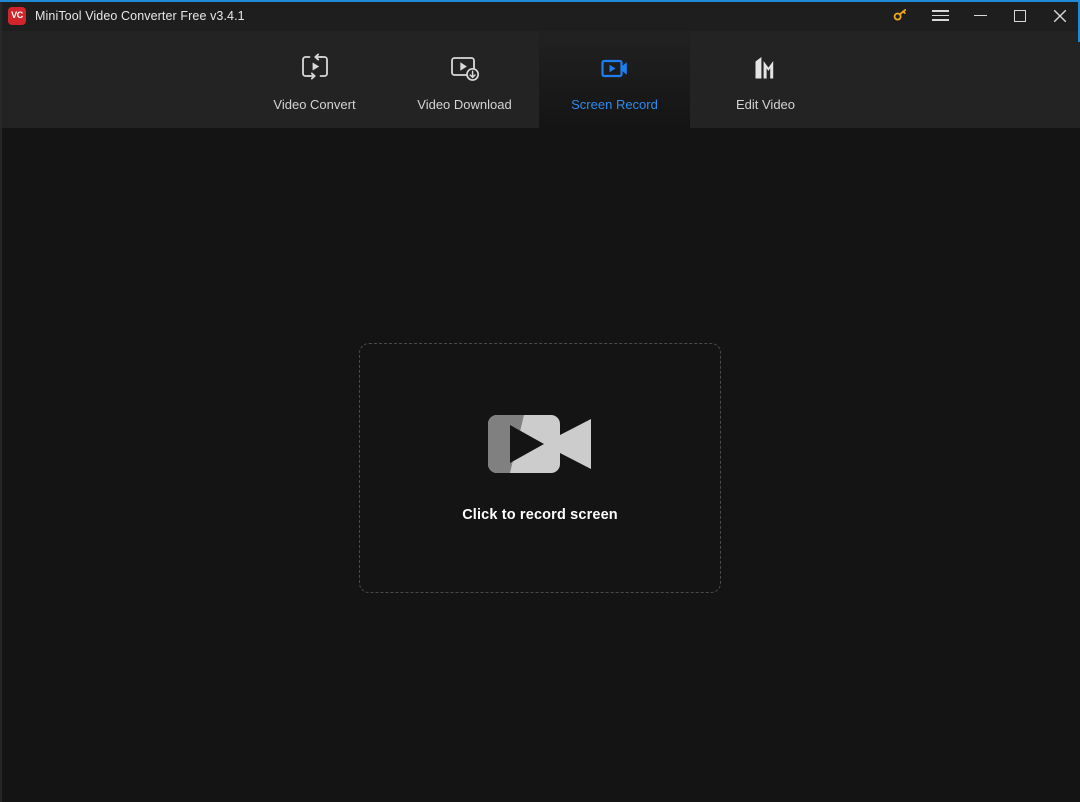 The width and height of the screenshot is (1080, 802). I want to click on window-title: MiniTool Video Converter Free v3.4.1, so click(140, 15).